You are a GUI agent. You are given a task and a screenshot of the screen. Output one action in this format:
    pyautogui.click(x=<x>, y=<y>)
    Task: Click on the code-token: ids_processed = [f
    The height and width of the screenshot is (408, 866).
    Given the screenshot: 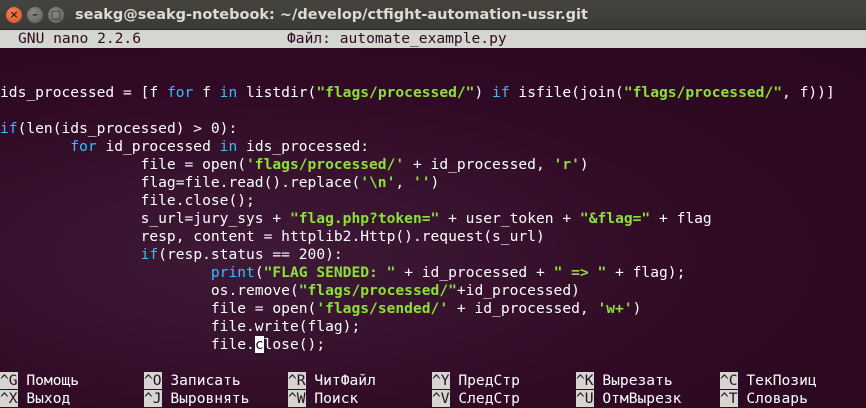 What is the action you would take?
    pyautogui.click(x=83, y=92)
    